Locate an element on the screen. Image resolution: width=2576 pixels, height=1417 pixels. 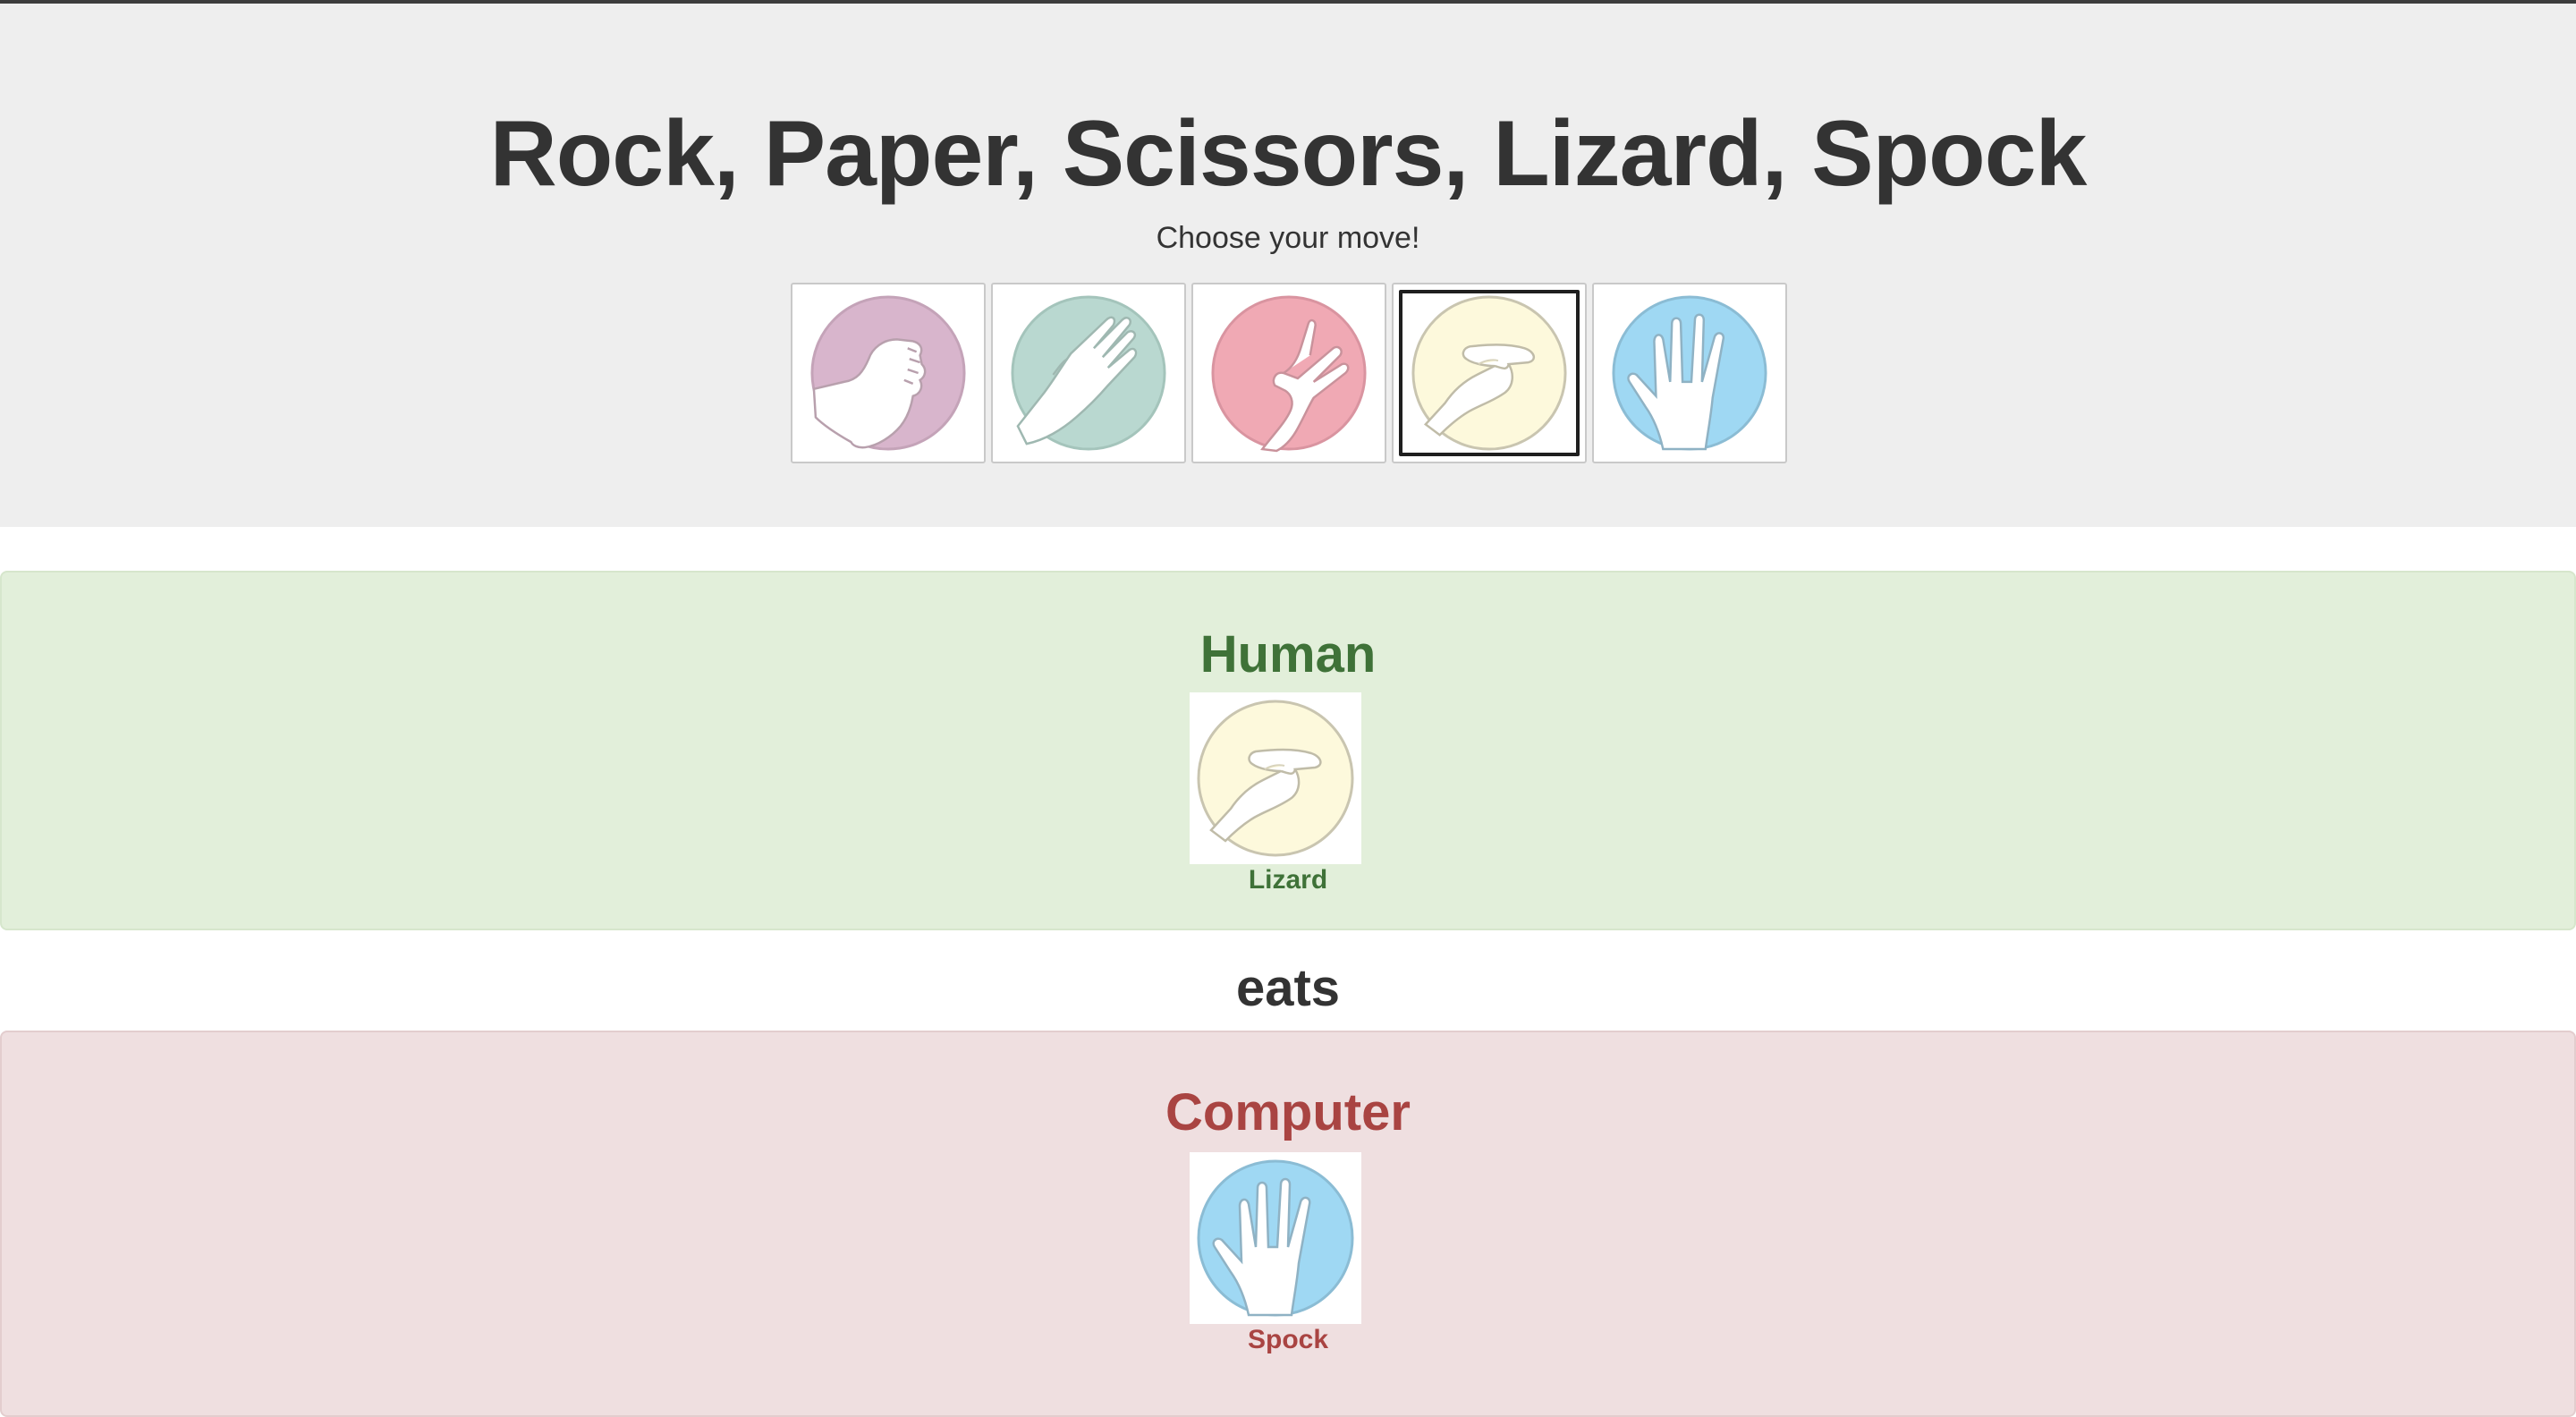
human-heading: Human is located at coordinates (1288, 654).